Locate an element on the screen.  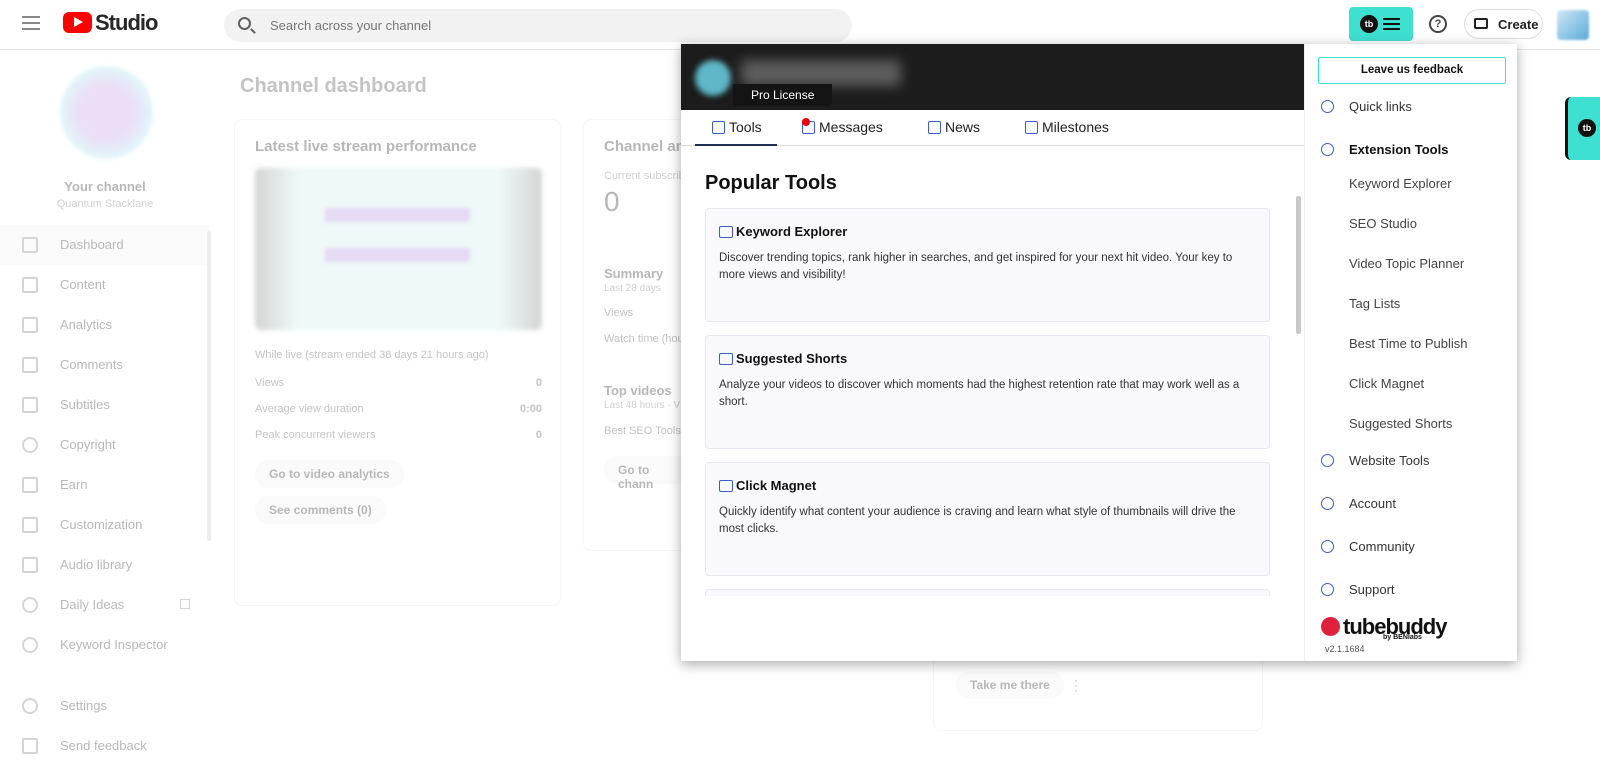
sidebar-item-analytics: Analytics is located at coordinates (105, 325).